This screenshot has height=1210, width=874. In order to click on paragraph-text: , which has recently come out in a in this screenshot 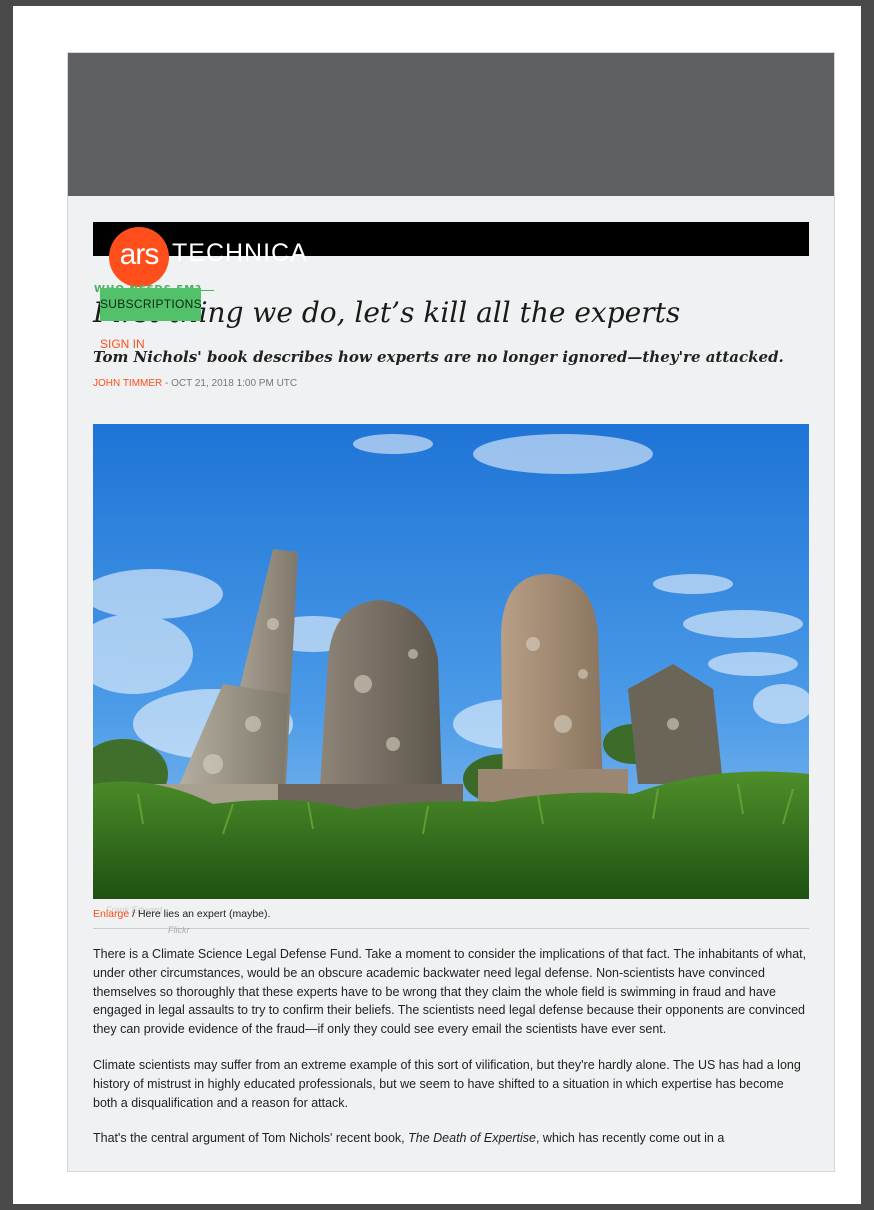, I will do `click(630, 1138)`.